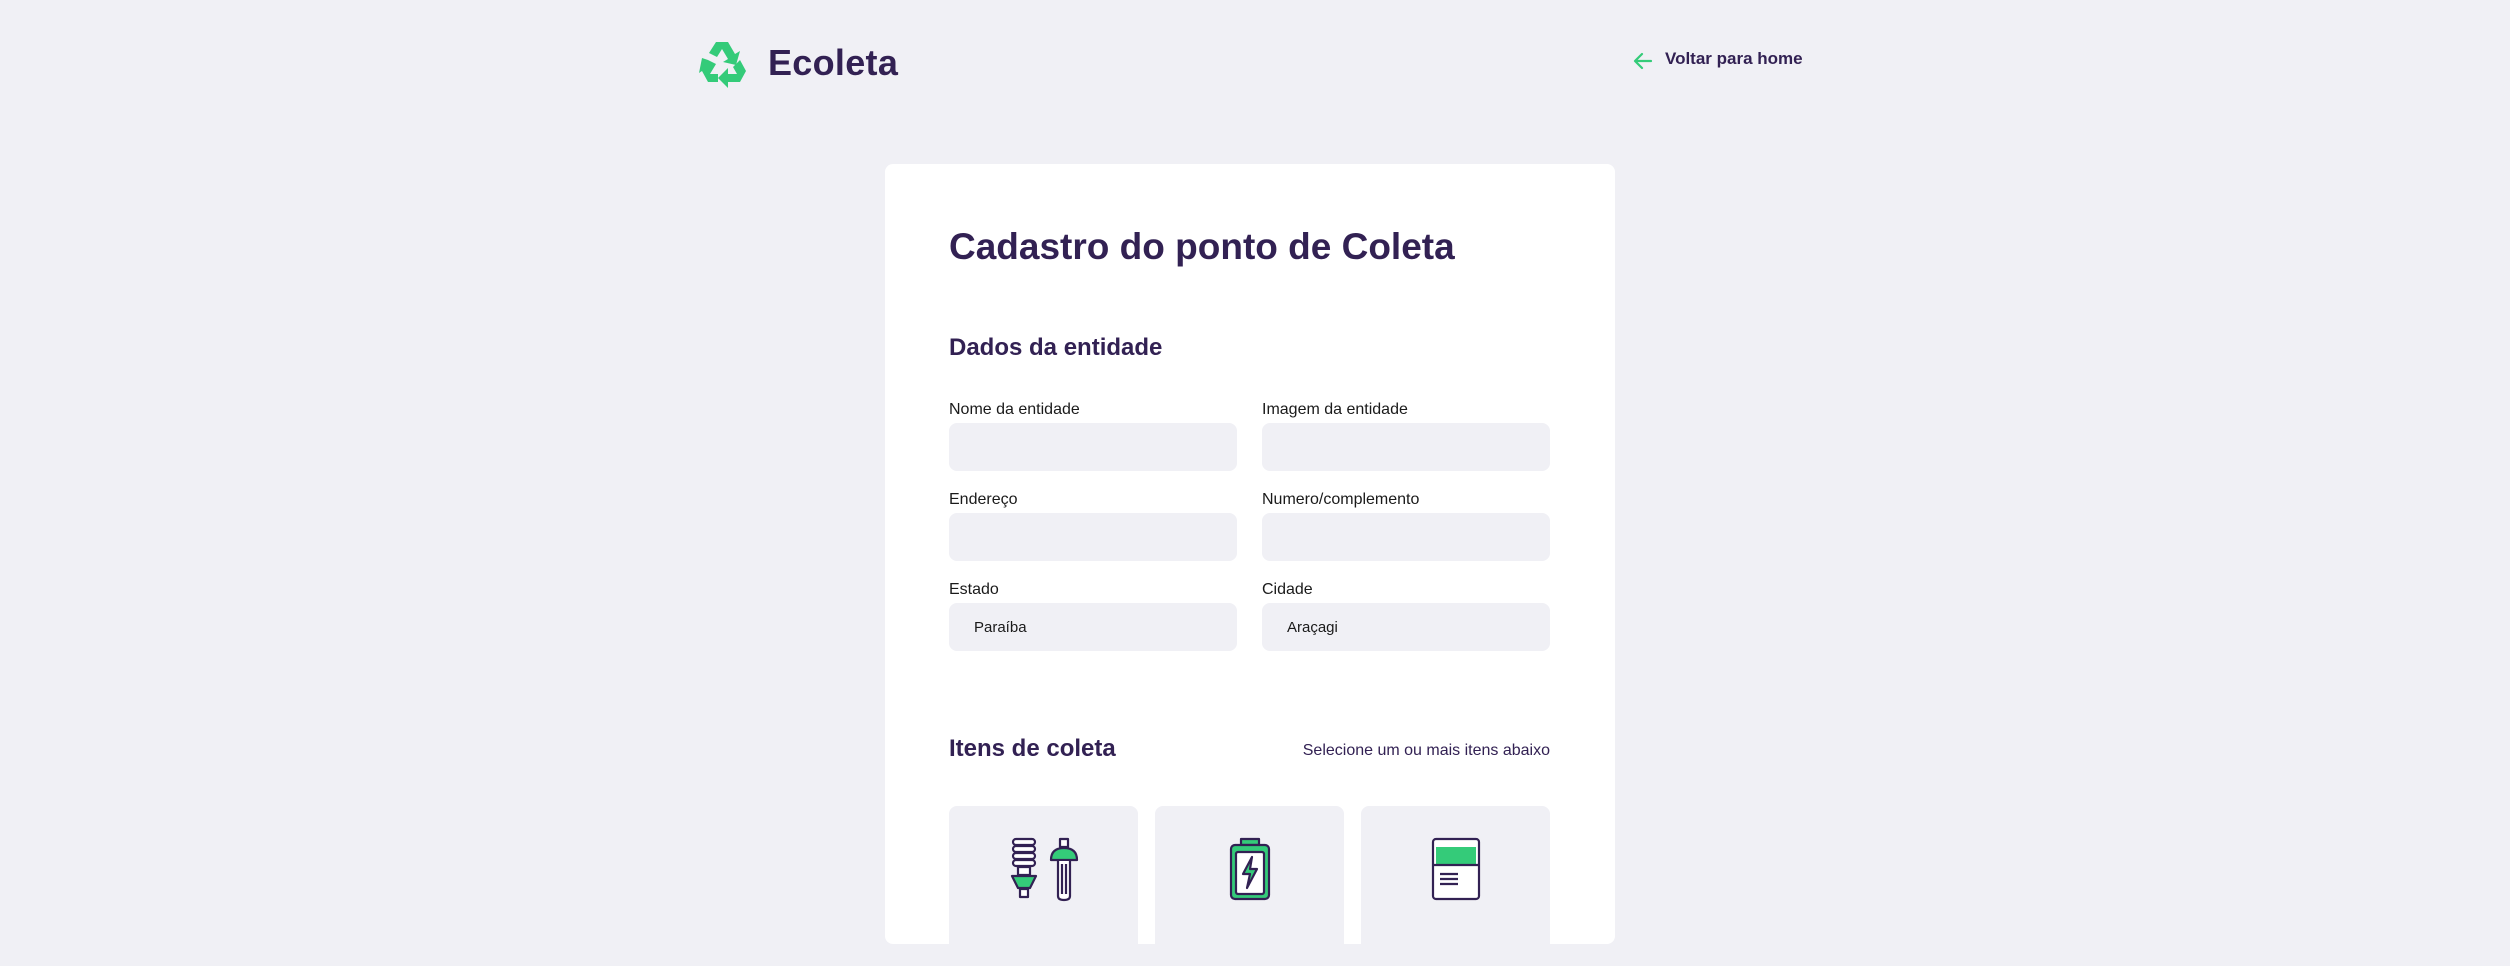 The image size is (2510, 966). I want to click on state-field: Estado Paraíba, so click(1093, 616).